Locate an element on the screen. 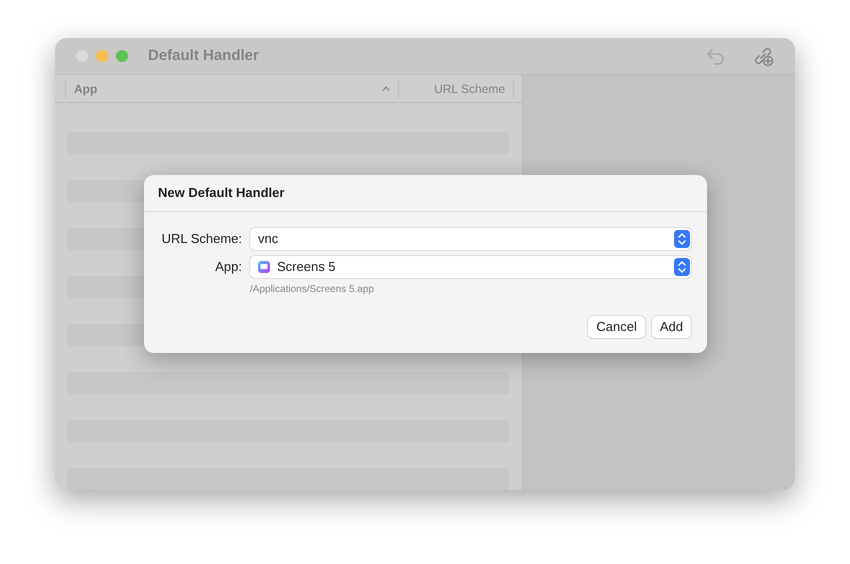 This screenshot has width=850, height=564. dialog-button: Cancel is located at coordinates (616, 327).